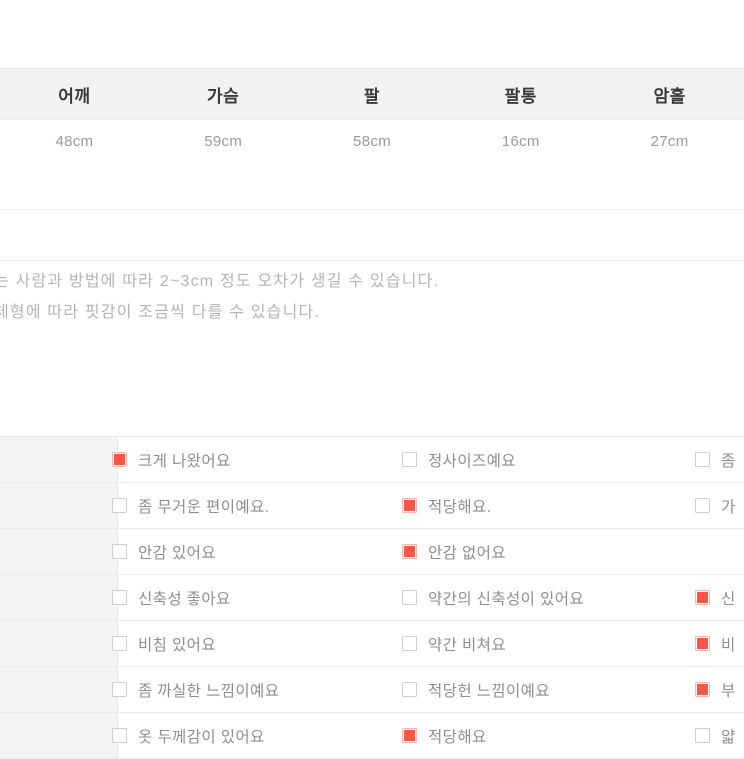 Image resolution: width=744 pixels, height=759 pixels. Describe the element at coordinates (728, 691) in the screenshot. I see `option-label: 부` at that location.